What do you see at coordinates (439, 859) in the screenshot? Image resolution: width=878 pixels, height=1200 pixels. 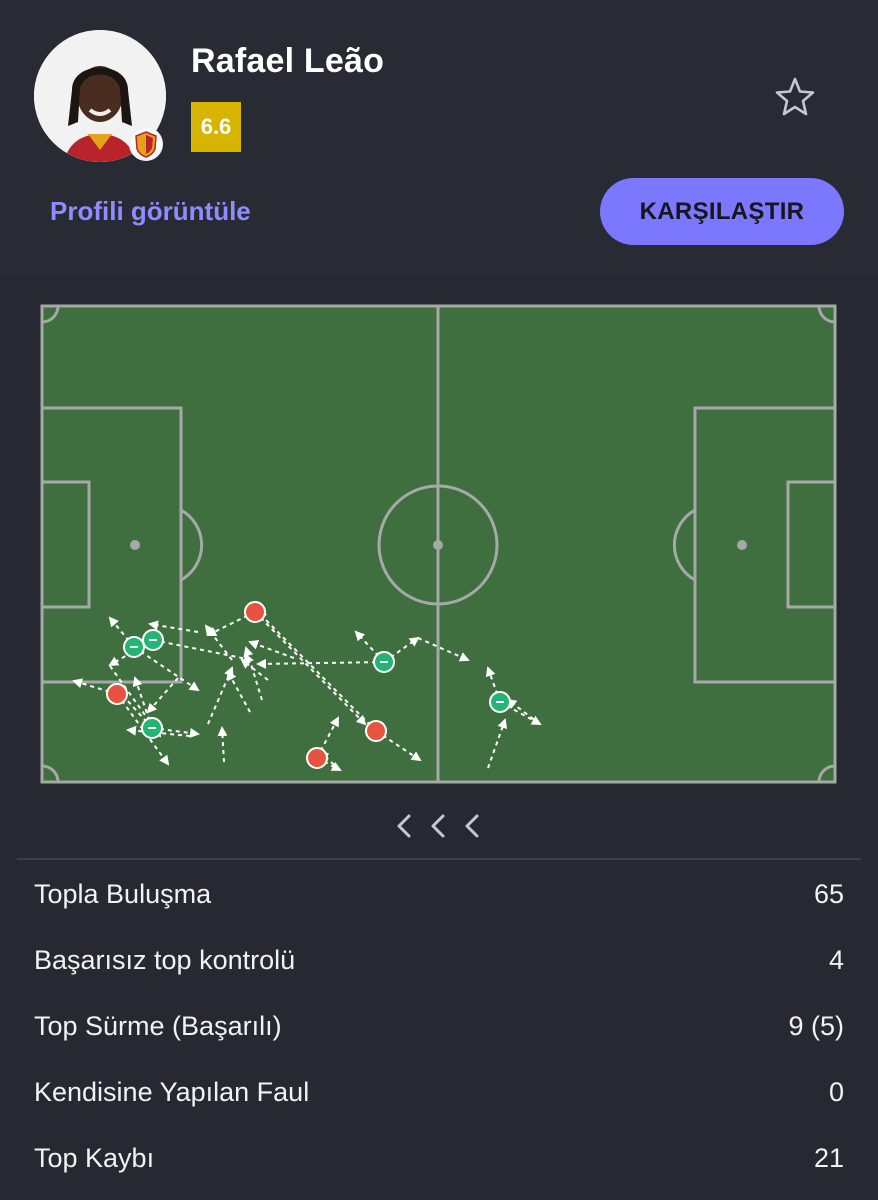 I see `section-divider` at bounding box center [439, 859].